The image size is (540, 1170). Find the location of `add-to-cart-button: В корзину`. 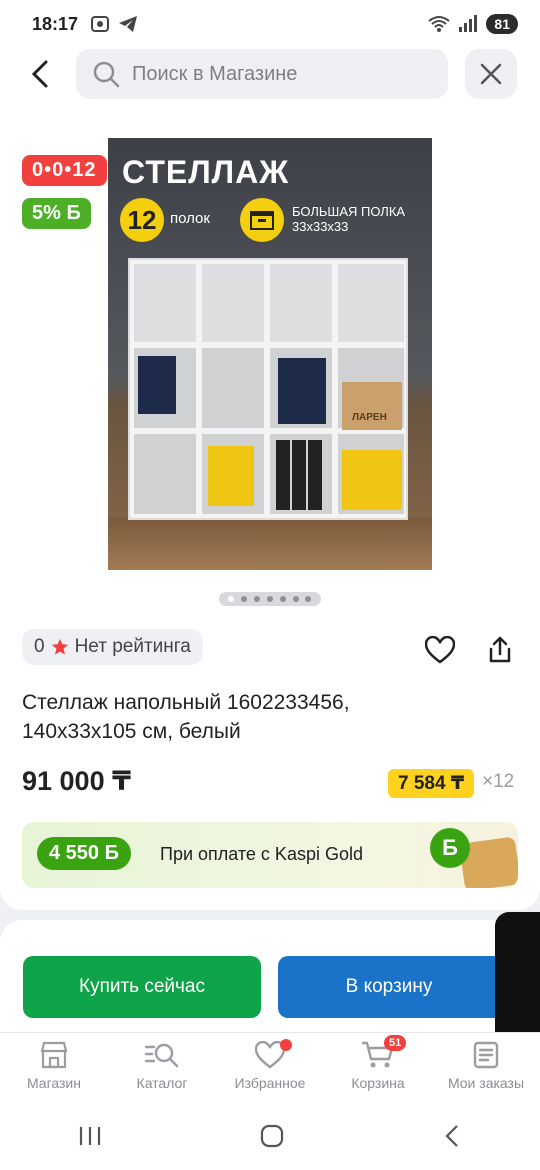

add-to-cart-button: В корзину is located at coordinates (389, 987).